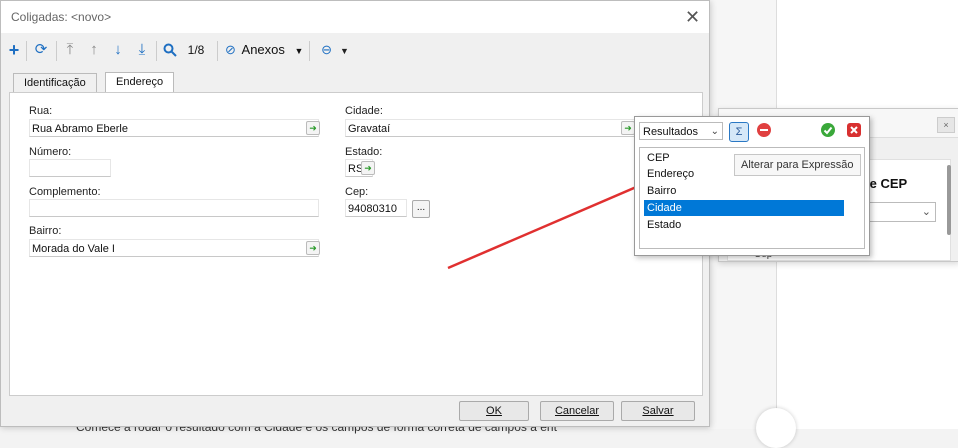 Image resolution: width=958 pixels, height=448 pixels. What do you see at coordinates (196, 50) in the screenshot?
I see `record-position: 1/8` at bounding box center [196, 50].